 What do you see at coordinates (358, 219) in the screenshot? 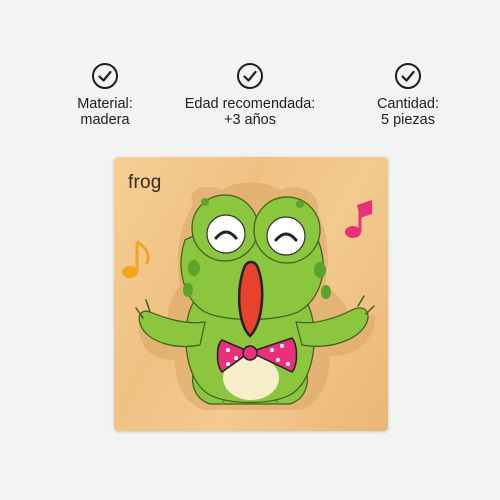
I see `music-note-pink-icon` at bounding box center [358, 219].